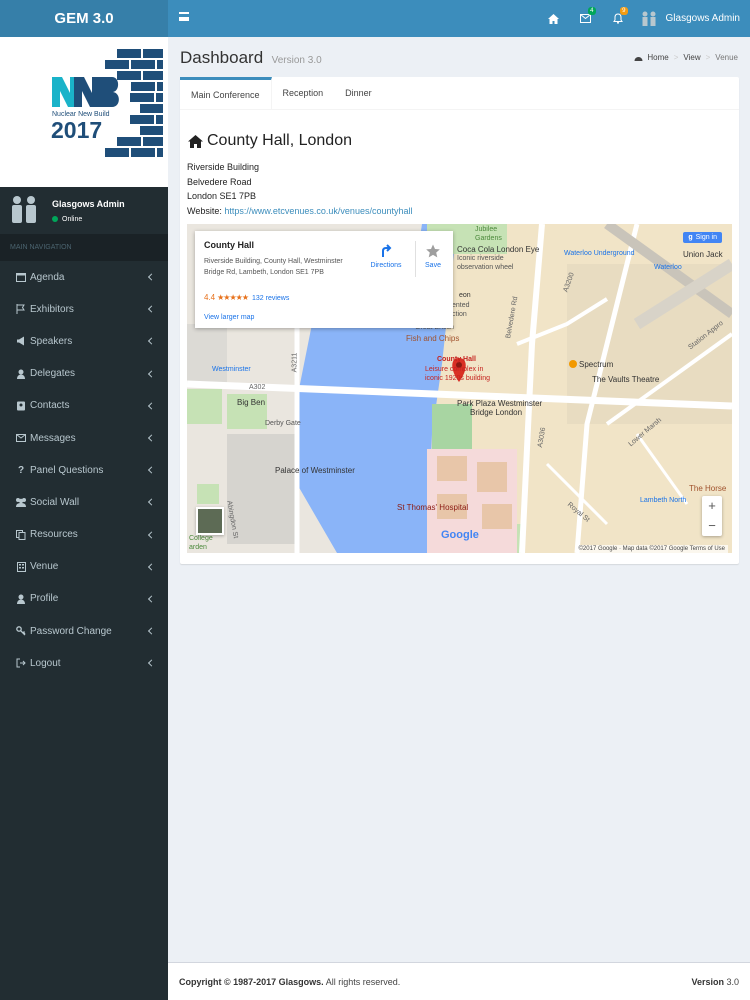 This screenshot has height=1000, width=750. Describe the element at coordinates (226, 93) in the screenshot. I see `tab-main-conference: Main Conference` at that location.